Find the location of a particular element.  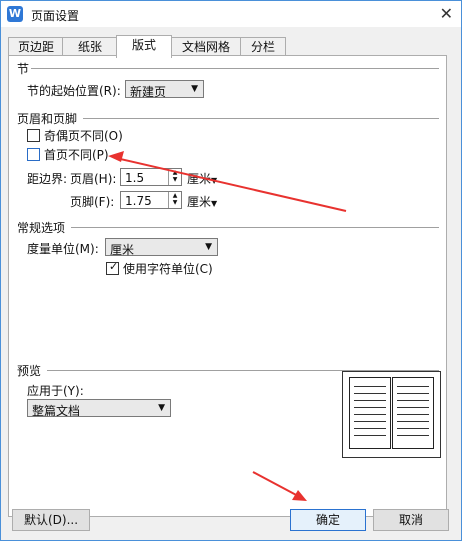

apply-to-label: 应用于(Y): is located at coordinates (55, 391).